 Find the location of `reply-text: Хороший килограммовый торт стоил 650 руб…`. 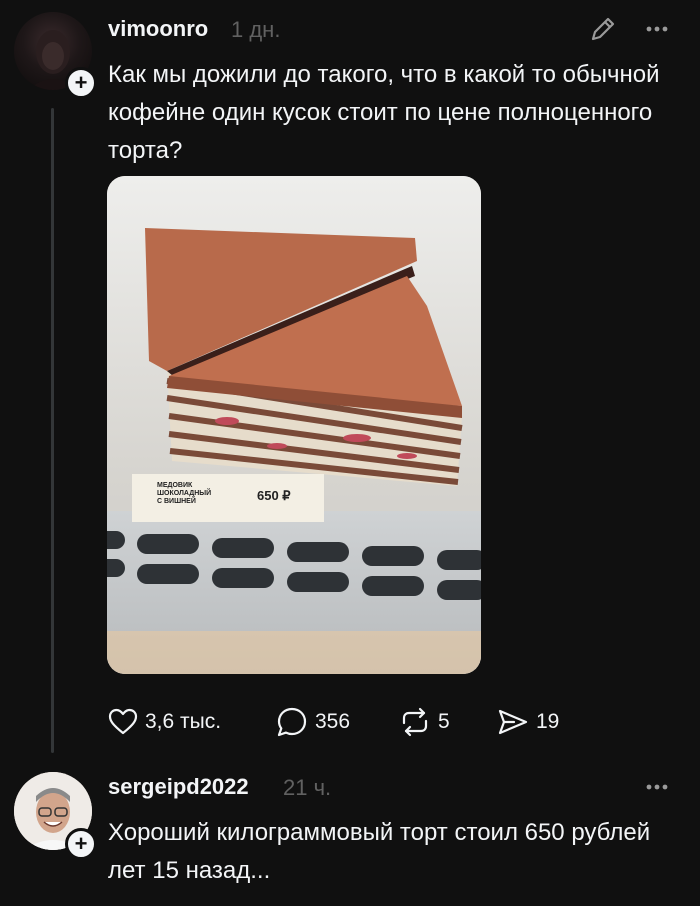

reply-text: Хороший килограммовый торт стоил 650 руб… is located at coordinates (379, 851).